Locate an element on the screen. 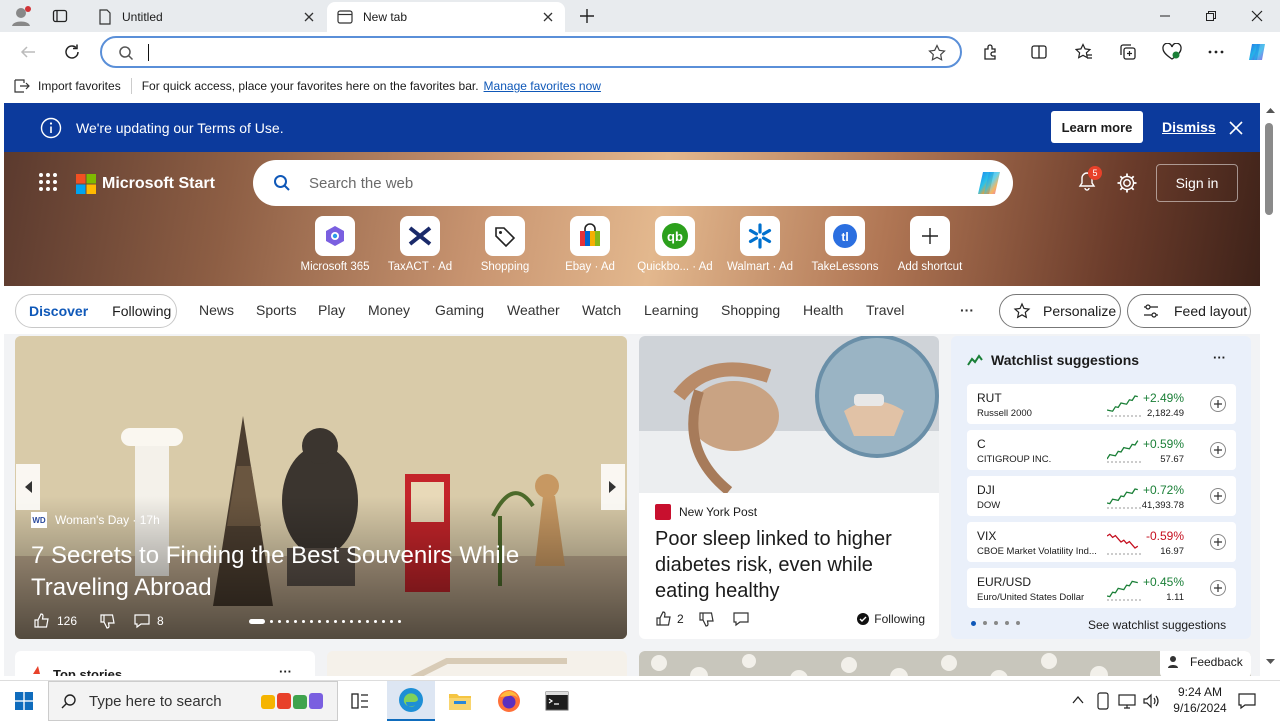  profile-icon is located at coordinates (21, 16).